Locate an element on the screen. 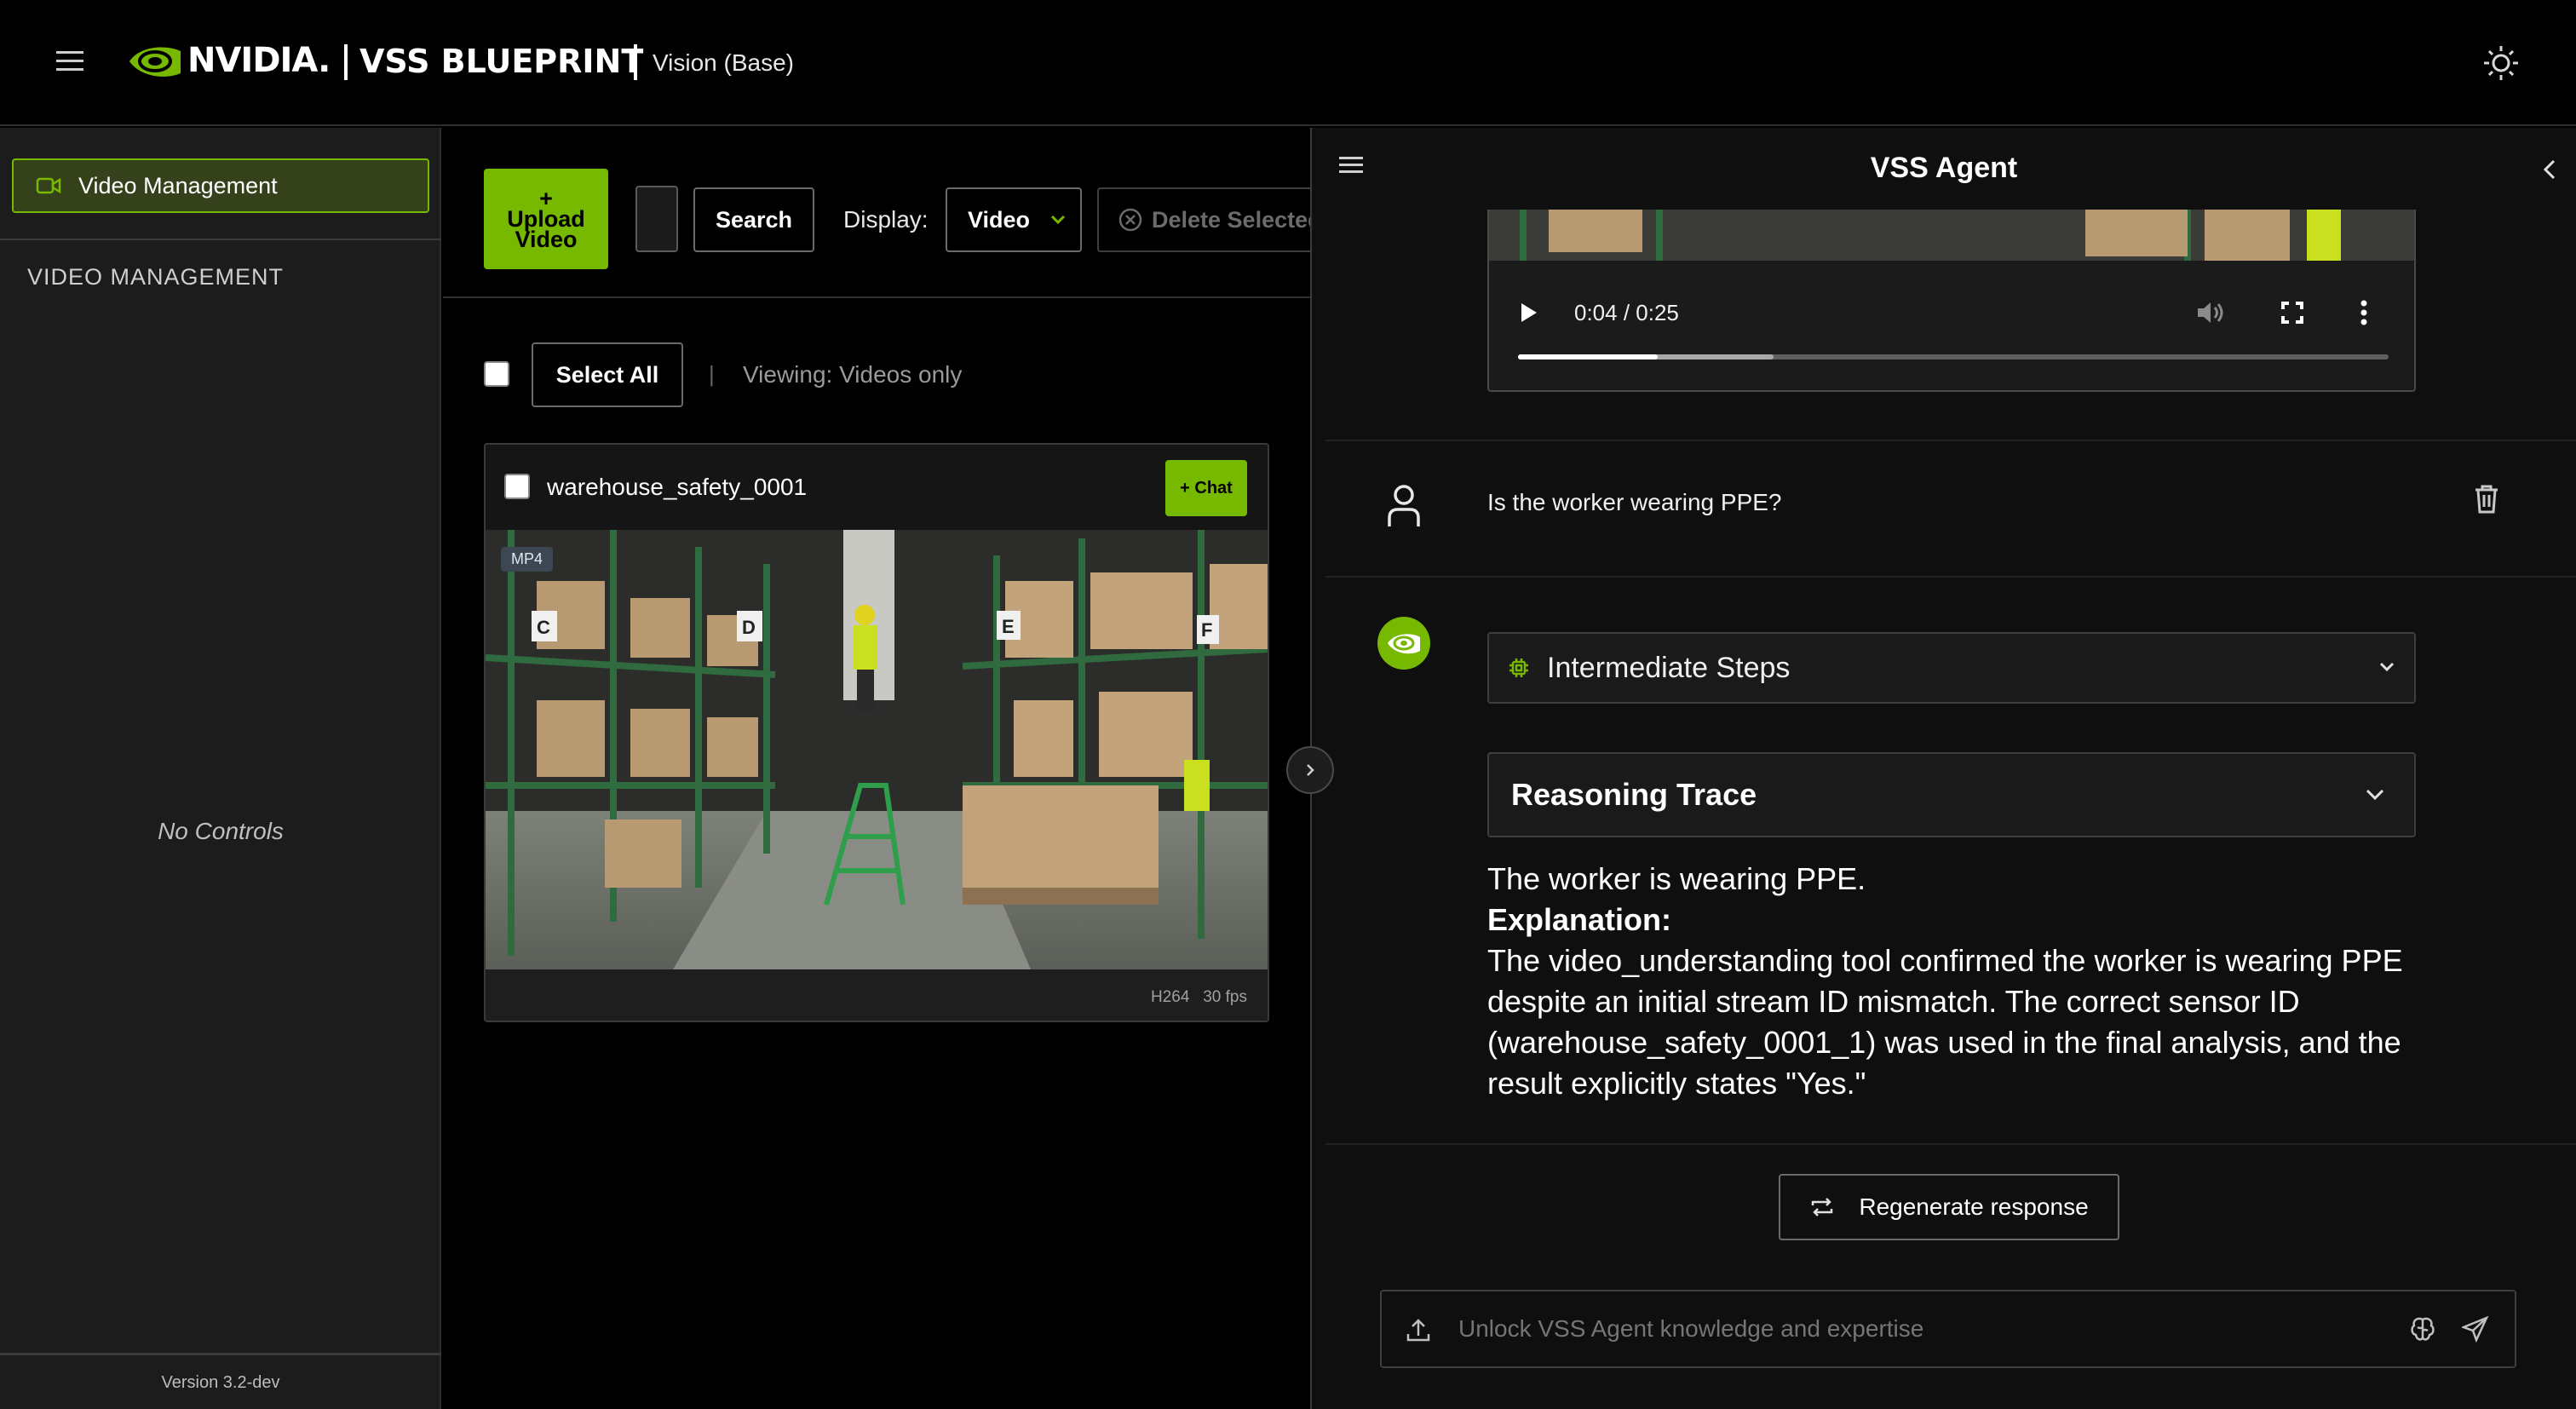  regenerate-label: Regenerate response is located at coordinates (1974, 1206).